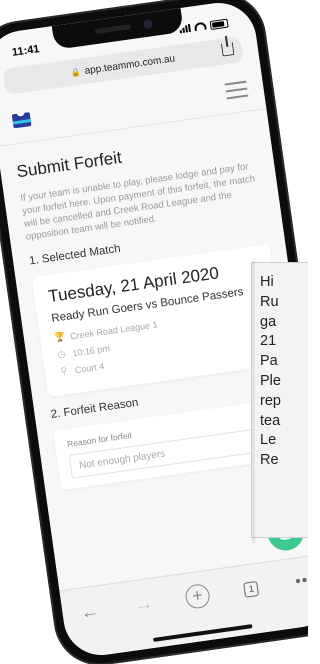 The width and height of the screenshot is (320, 664). What do you see at coordinates (298, 581) in the screenshot?
I see `more-icon: •••` at bounding box center [298, 581].